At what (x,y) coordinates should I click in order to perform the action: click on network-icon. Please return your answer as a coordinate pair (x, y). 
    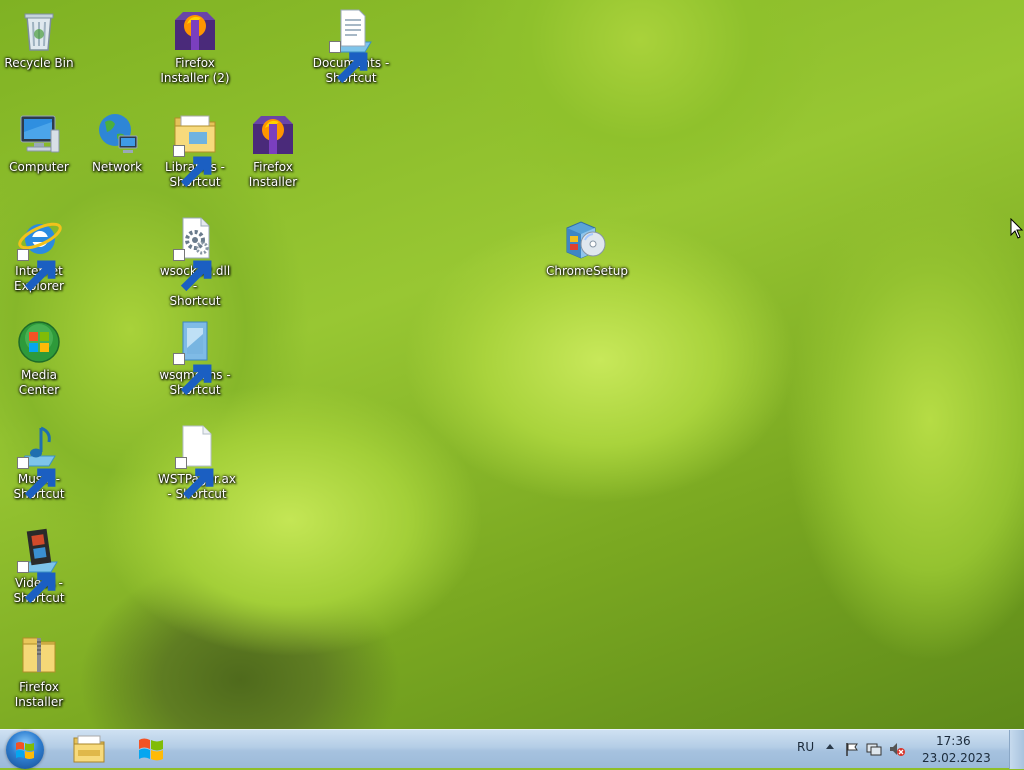
    Looking at the image, I should click on (874, 749).